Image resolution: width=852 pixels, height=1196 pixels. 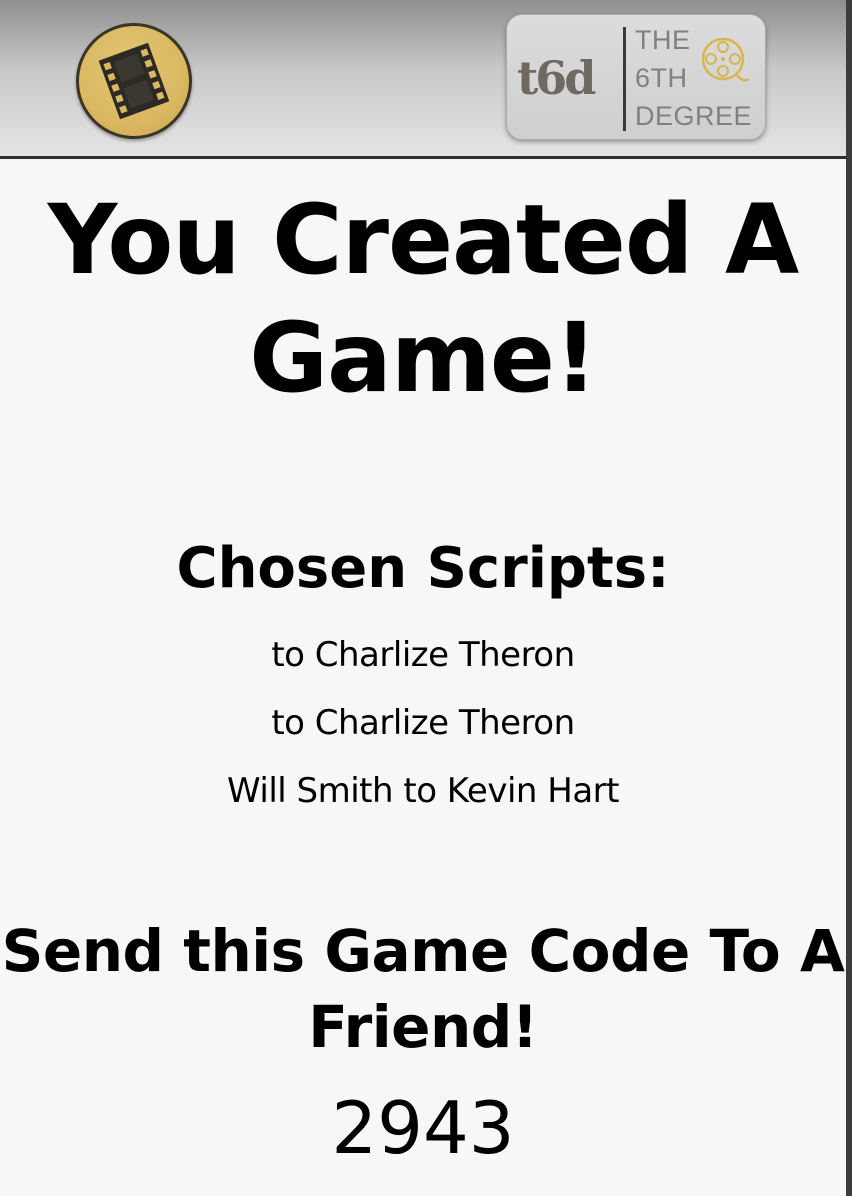 I want to click on t6d-logo: t6d THE 6TH DEGREE, so click(x=636, y=77).